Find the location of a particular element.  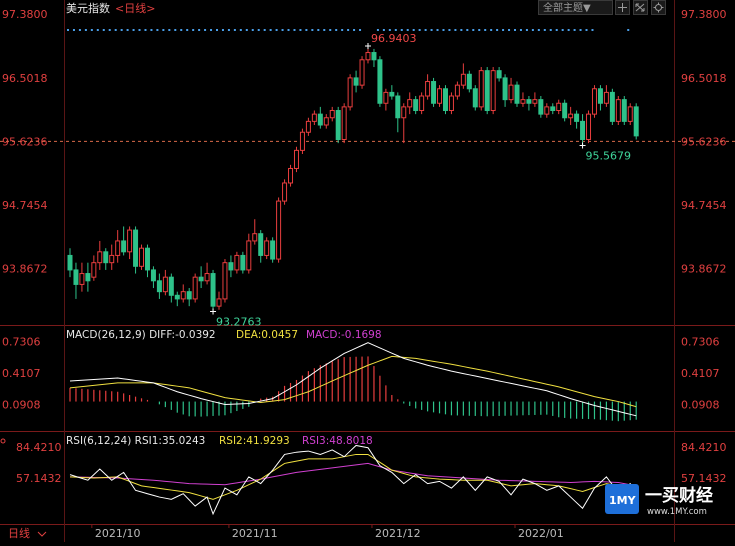

brand-watermark: 1MY 一买财经 www.1MY.com is located at coordinates (659, 500).